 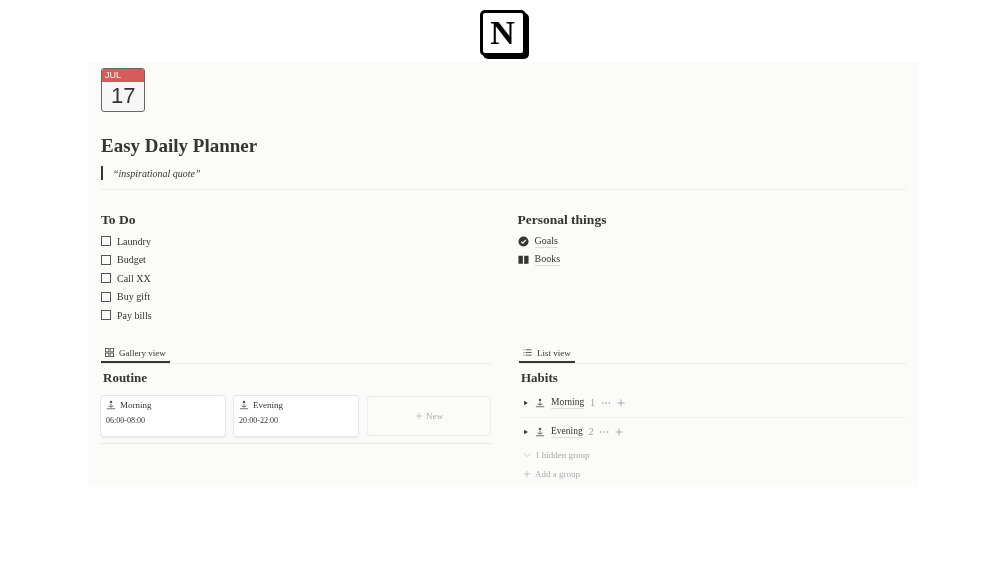 What do you see at coordinates (523, 260) in the screenshot?
I see `book-icon` at bounding box center [523, 260].